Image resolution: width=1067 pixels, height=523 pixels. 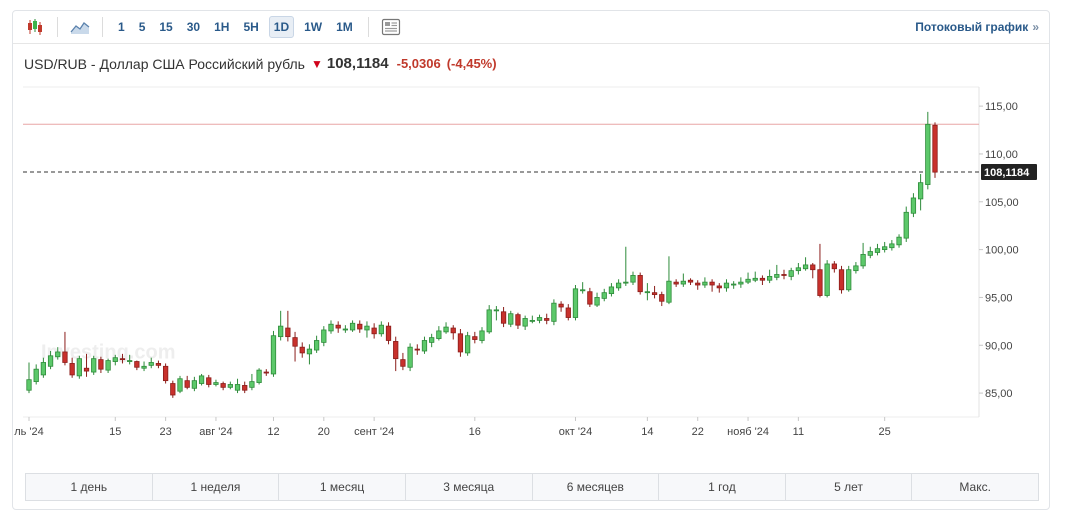 I want to click on range-button: 1 месяц, so click(x=342, y=487).